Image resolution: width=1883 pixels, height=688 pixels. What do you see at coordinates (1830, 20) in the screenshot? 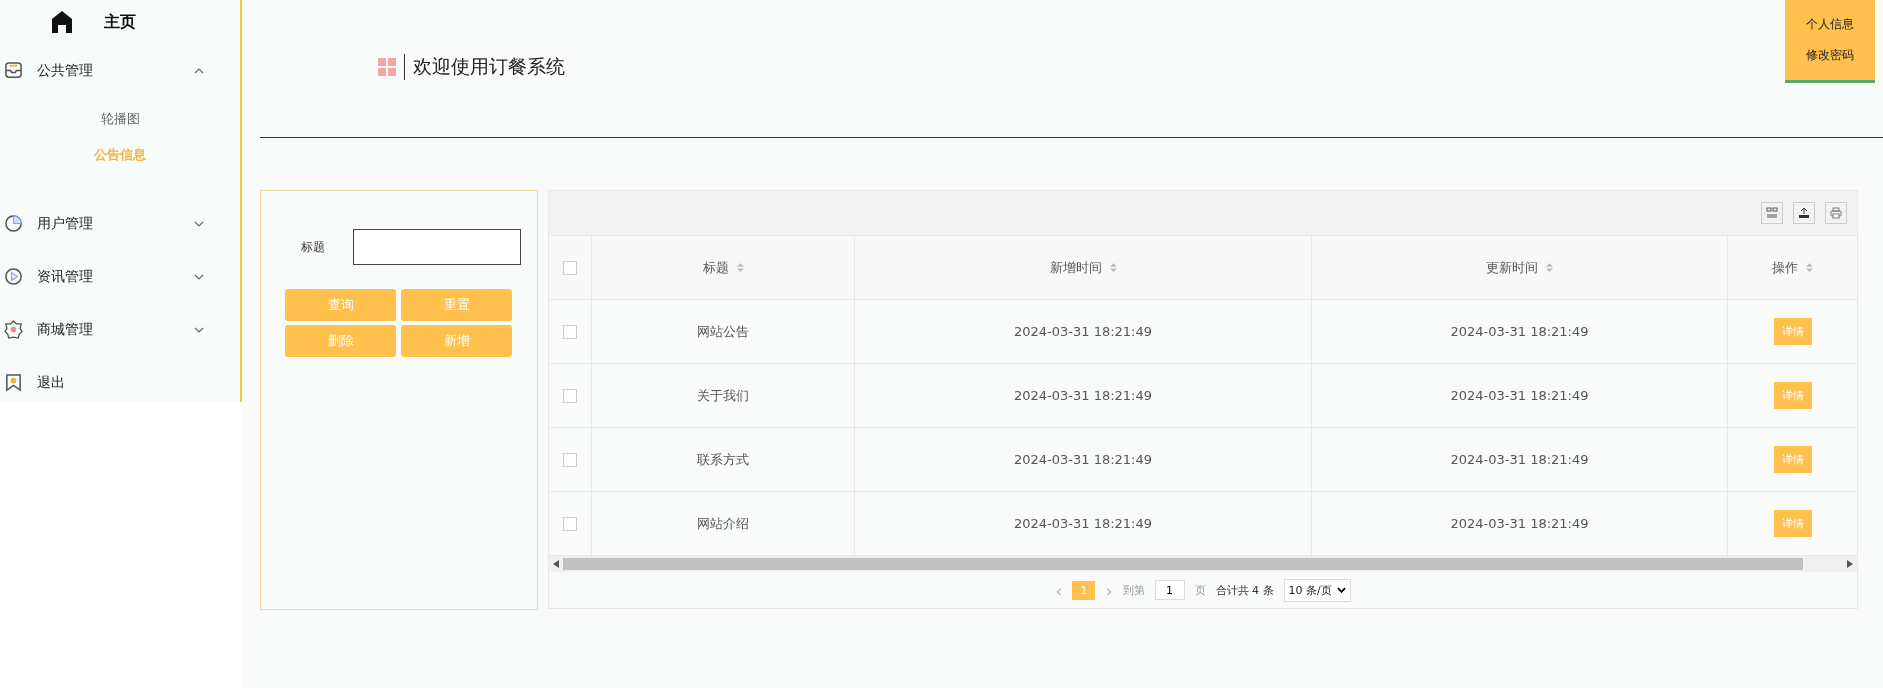
I see `user-menu-item: 个人信息` at bounding box center [1830, 20].